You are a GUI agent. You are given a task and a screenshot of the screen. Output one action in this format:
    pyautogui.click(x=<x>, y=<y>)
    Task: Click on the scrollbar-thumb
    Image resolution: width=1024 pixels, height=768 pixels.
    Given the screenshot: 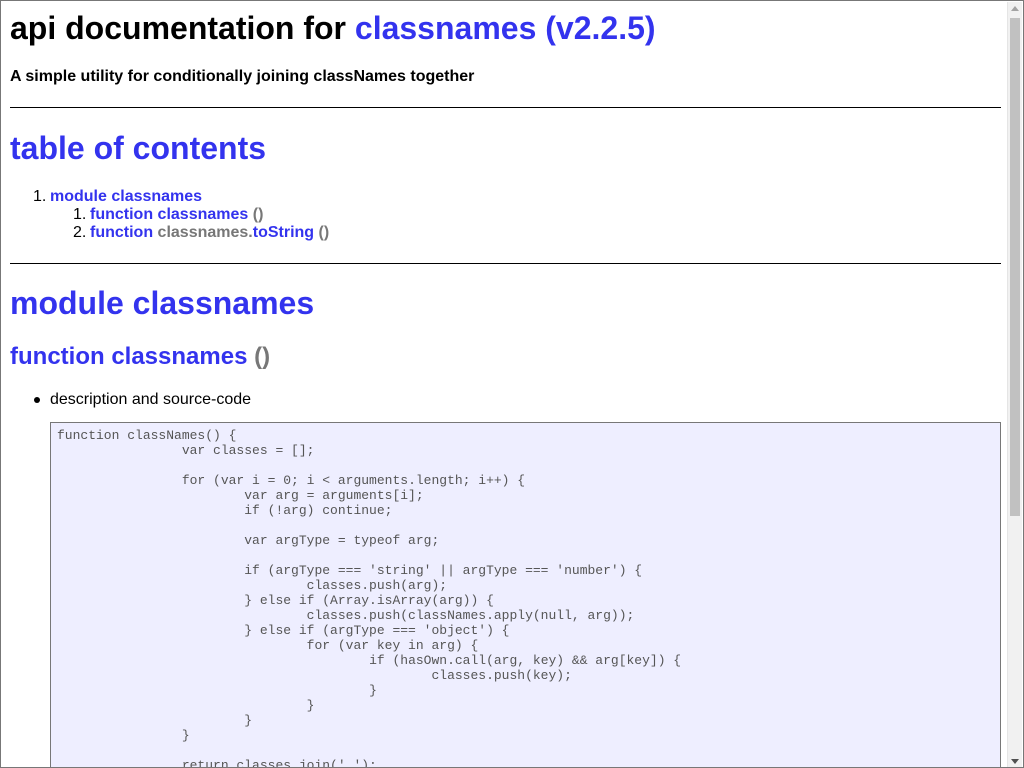 What is the action you would take?
    pyautogui.click(x=1015, y=267)
    